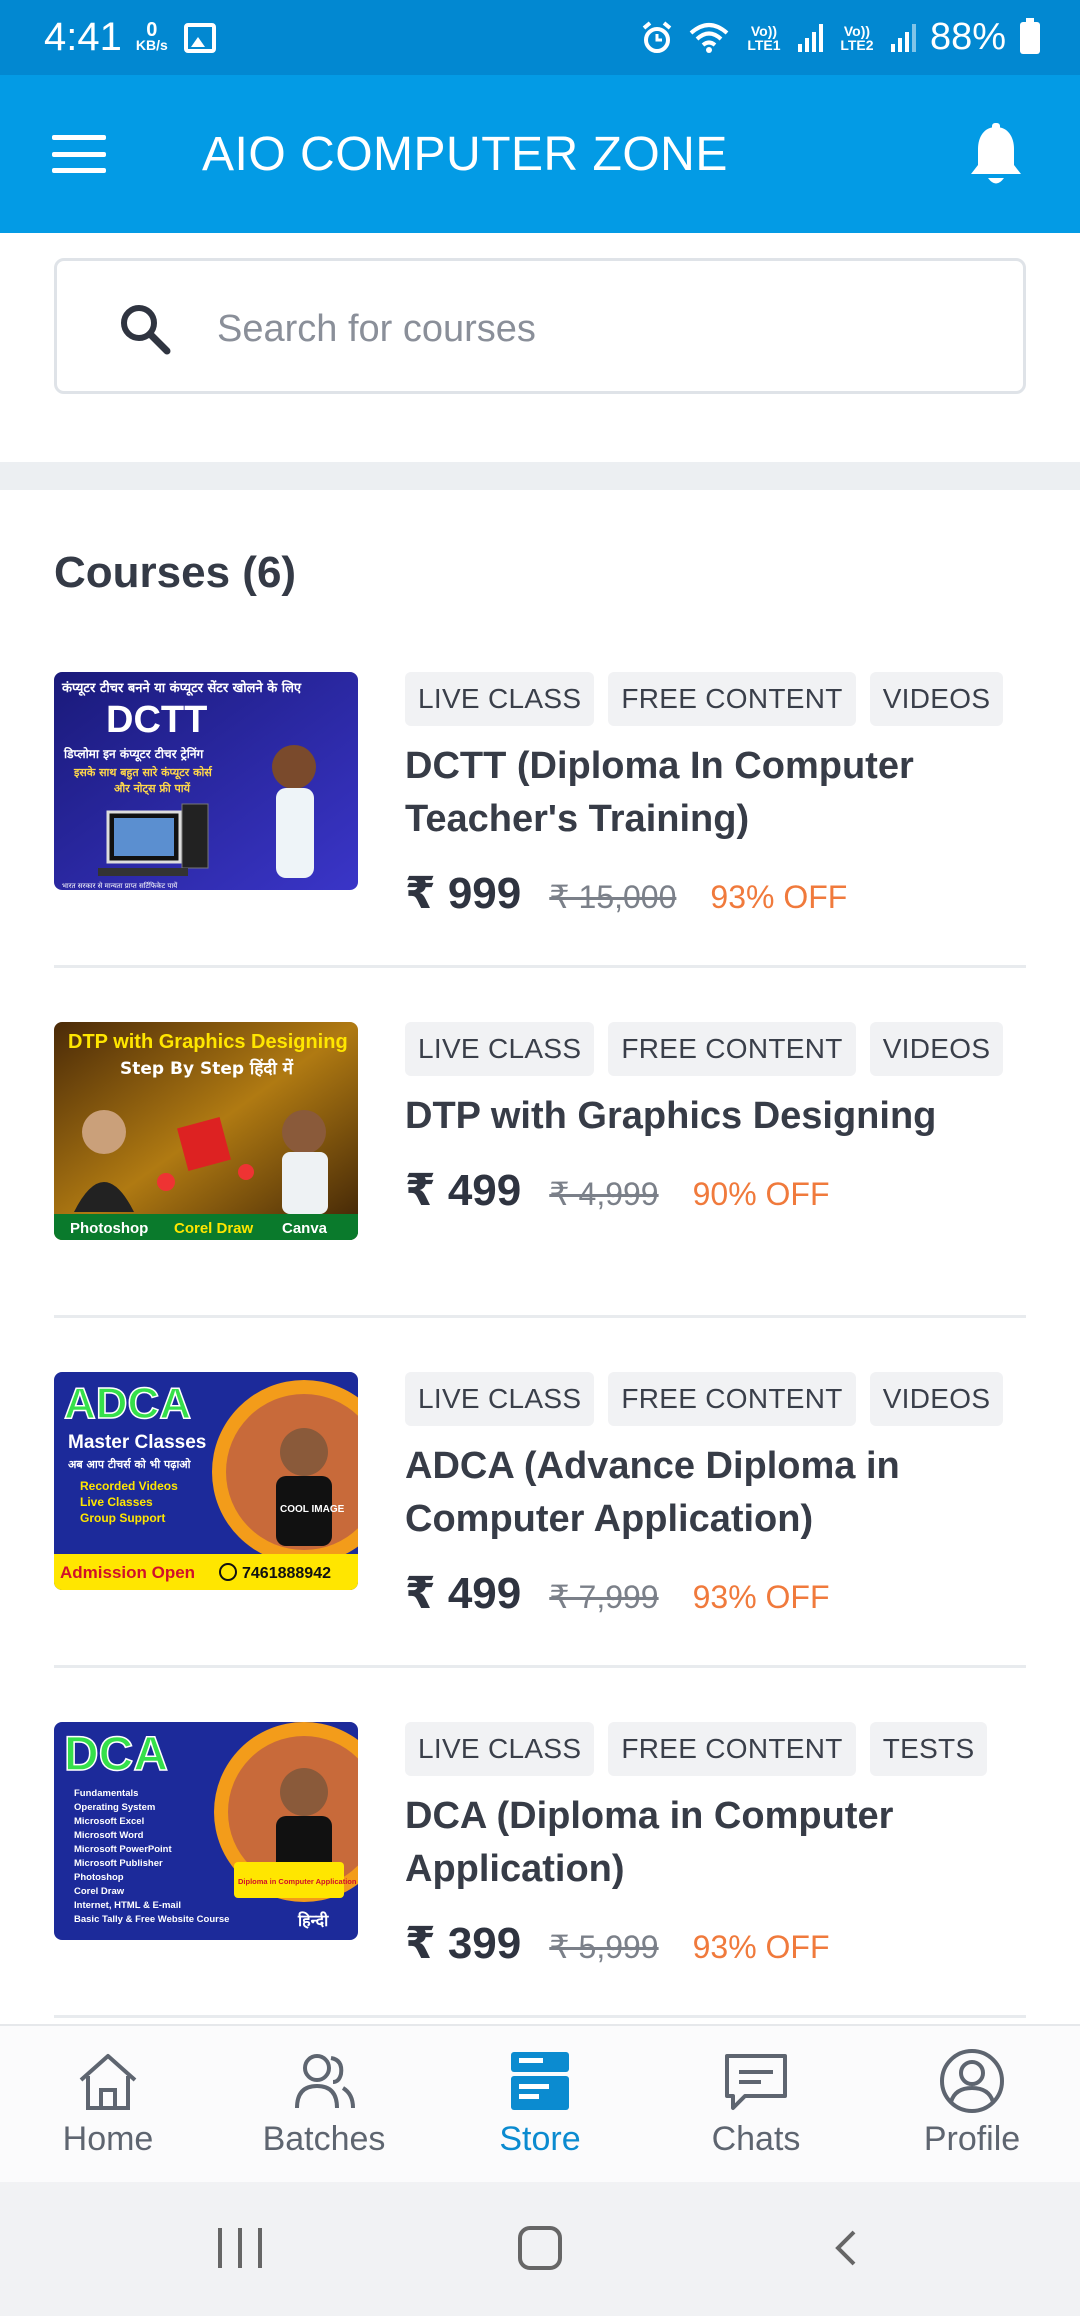  I want to click on wifi-icon, so click(709, 37).